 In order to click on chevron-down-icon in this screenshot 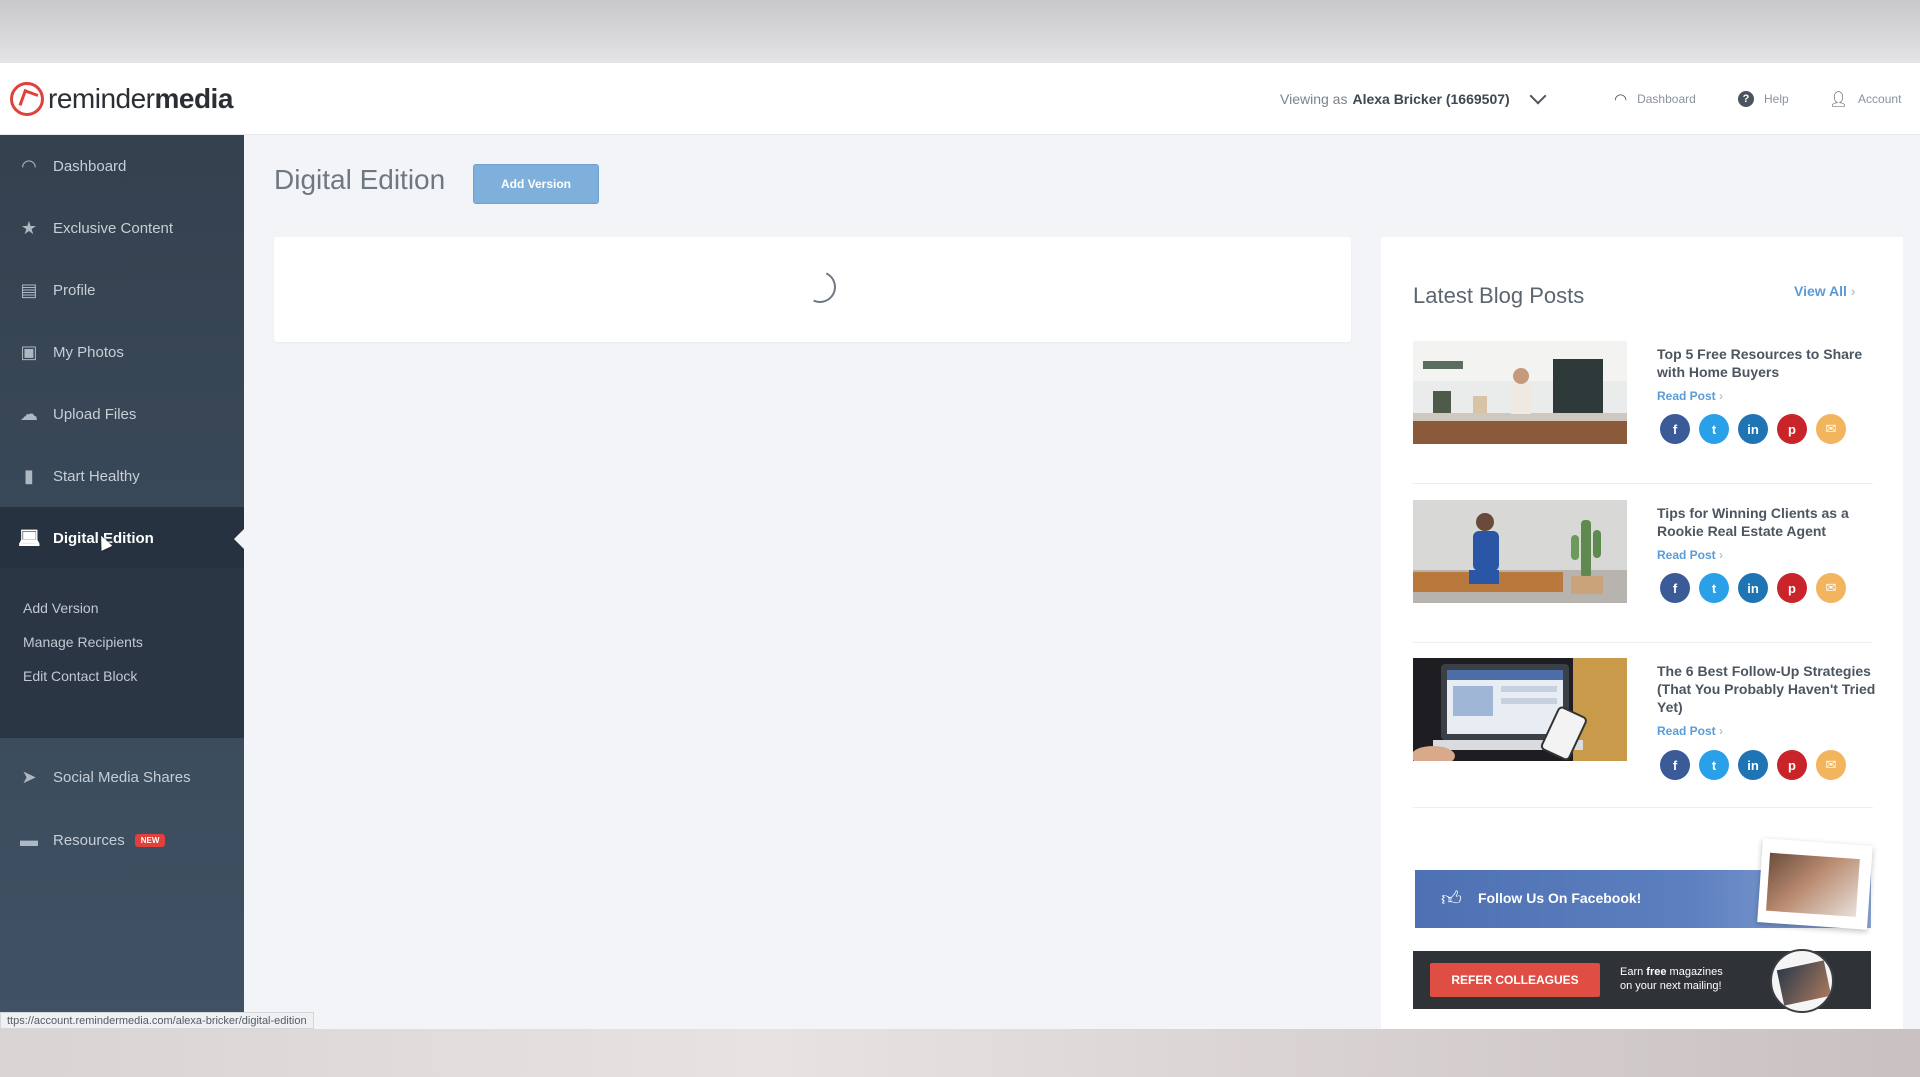, I will do `click(1538, 96)`.